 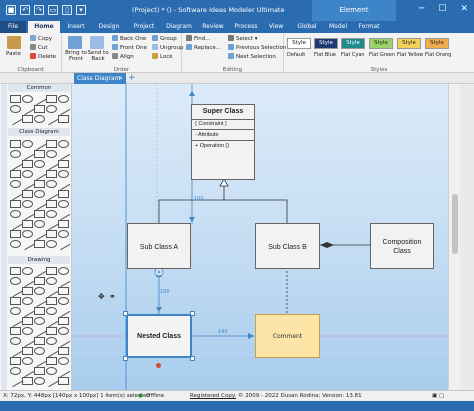 I want to click on style-flat-blue-swatch: Style, so click(x=326, y=43).